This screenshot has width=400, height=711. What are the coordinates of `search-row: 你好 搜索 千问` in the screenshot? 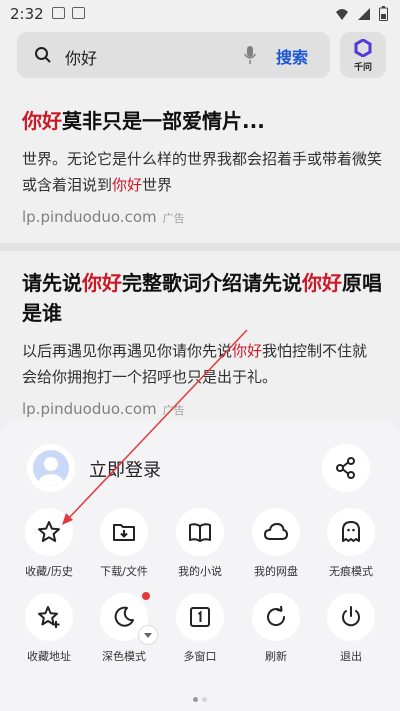 It's located at (200, 55).